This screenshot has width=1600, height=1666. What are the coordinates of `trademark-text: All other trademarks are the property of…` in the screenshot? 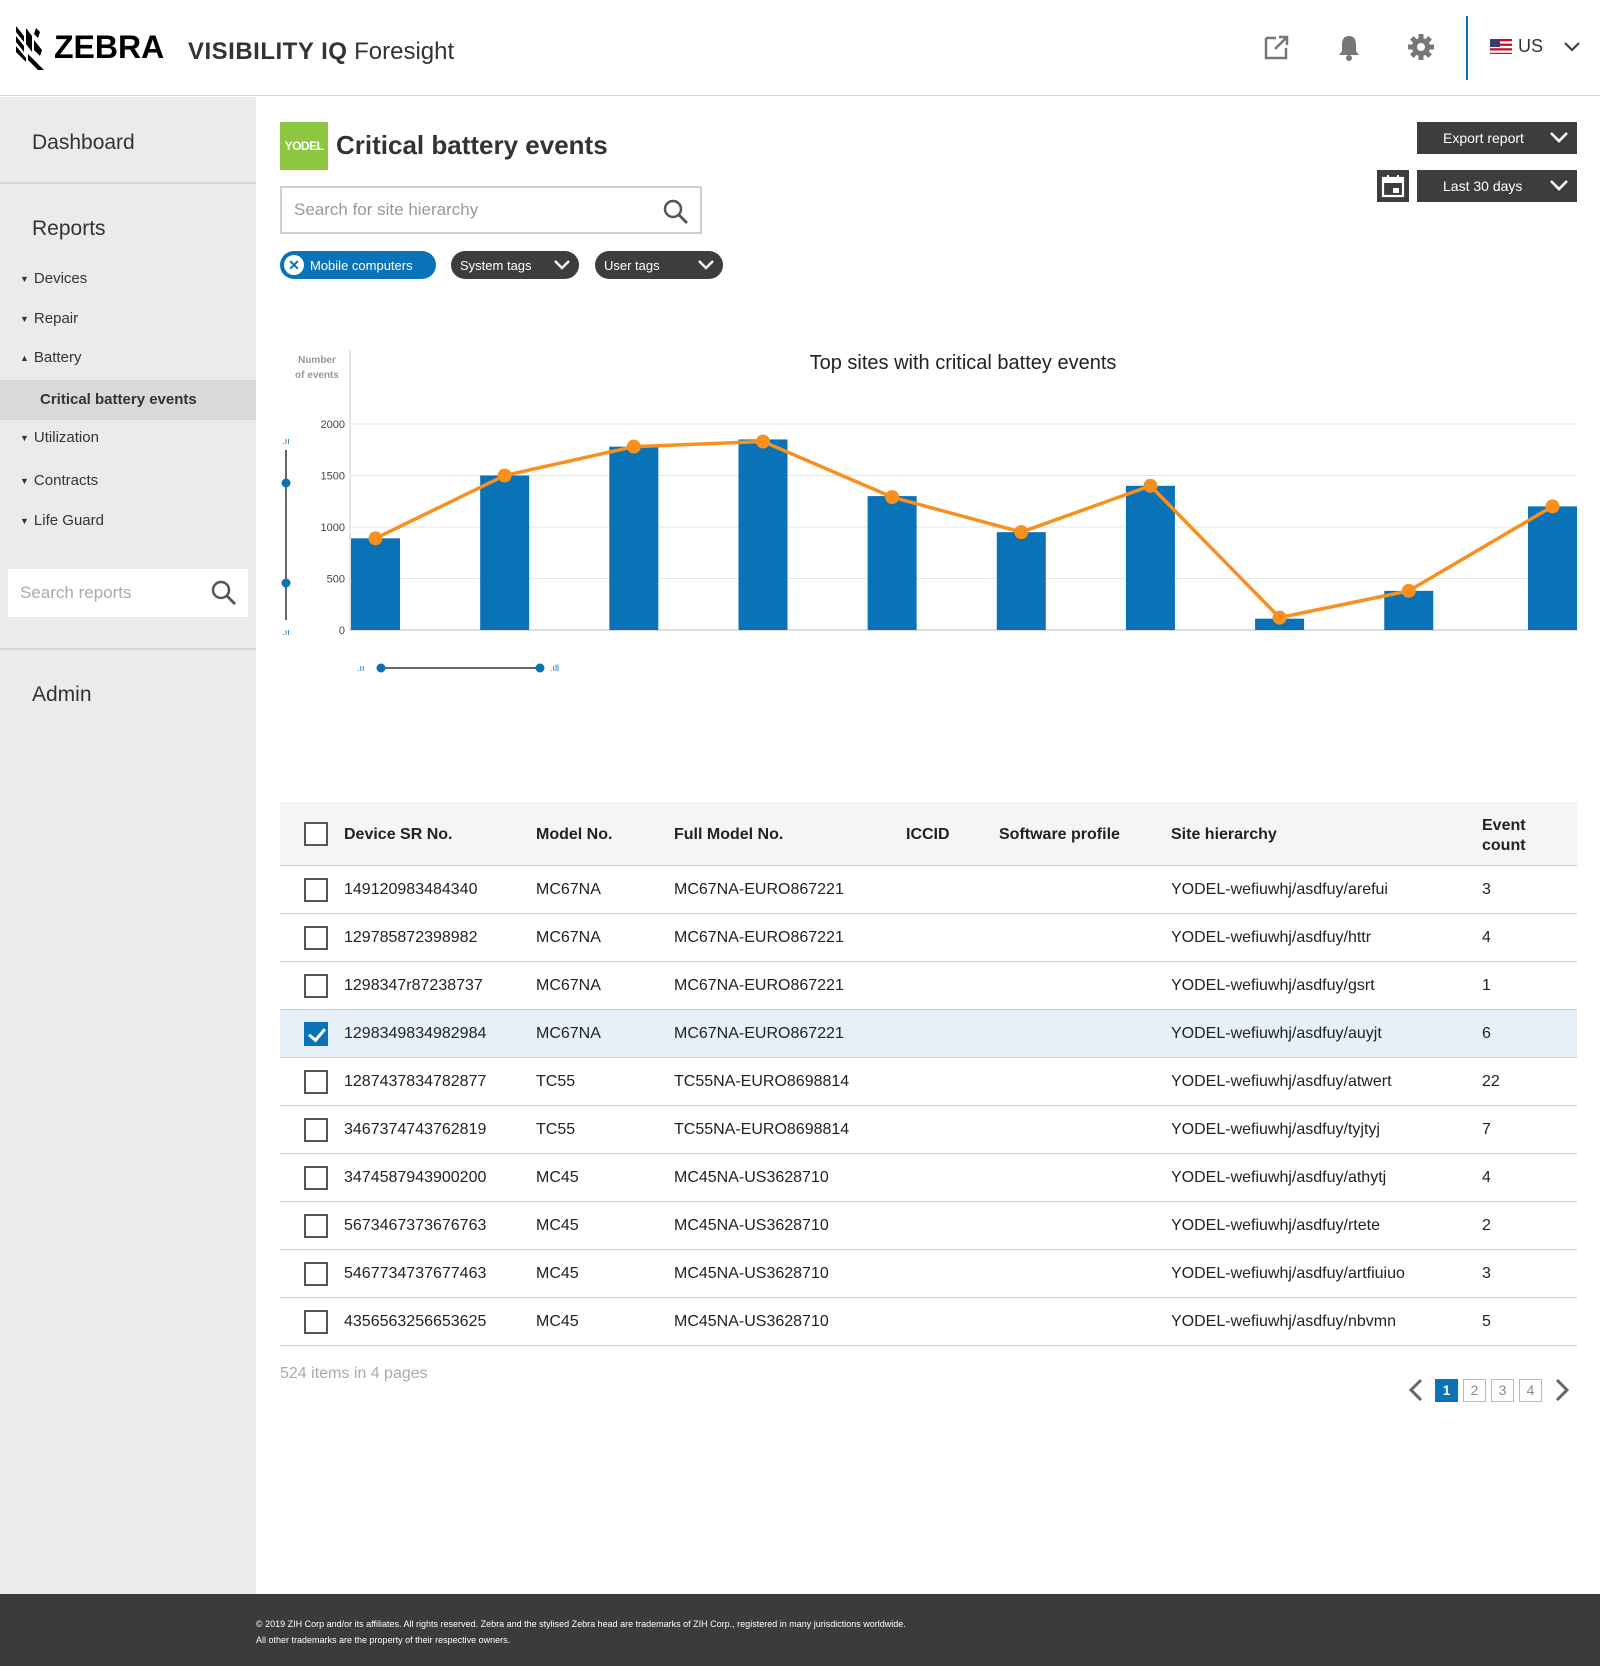 It's located at (383, 1640).